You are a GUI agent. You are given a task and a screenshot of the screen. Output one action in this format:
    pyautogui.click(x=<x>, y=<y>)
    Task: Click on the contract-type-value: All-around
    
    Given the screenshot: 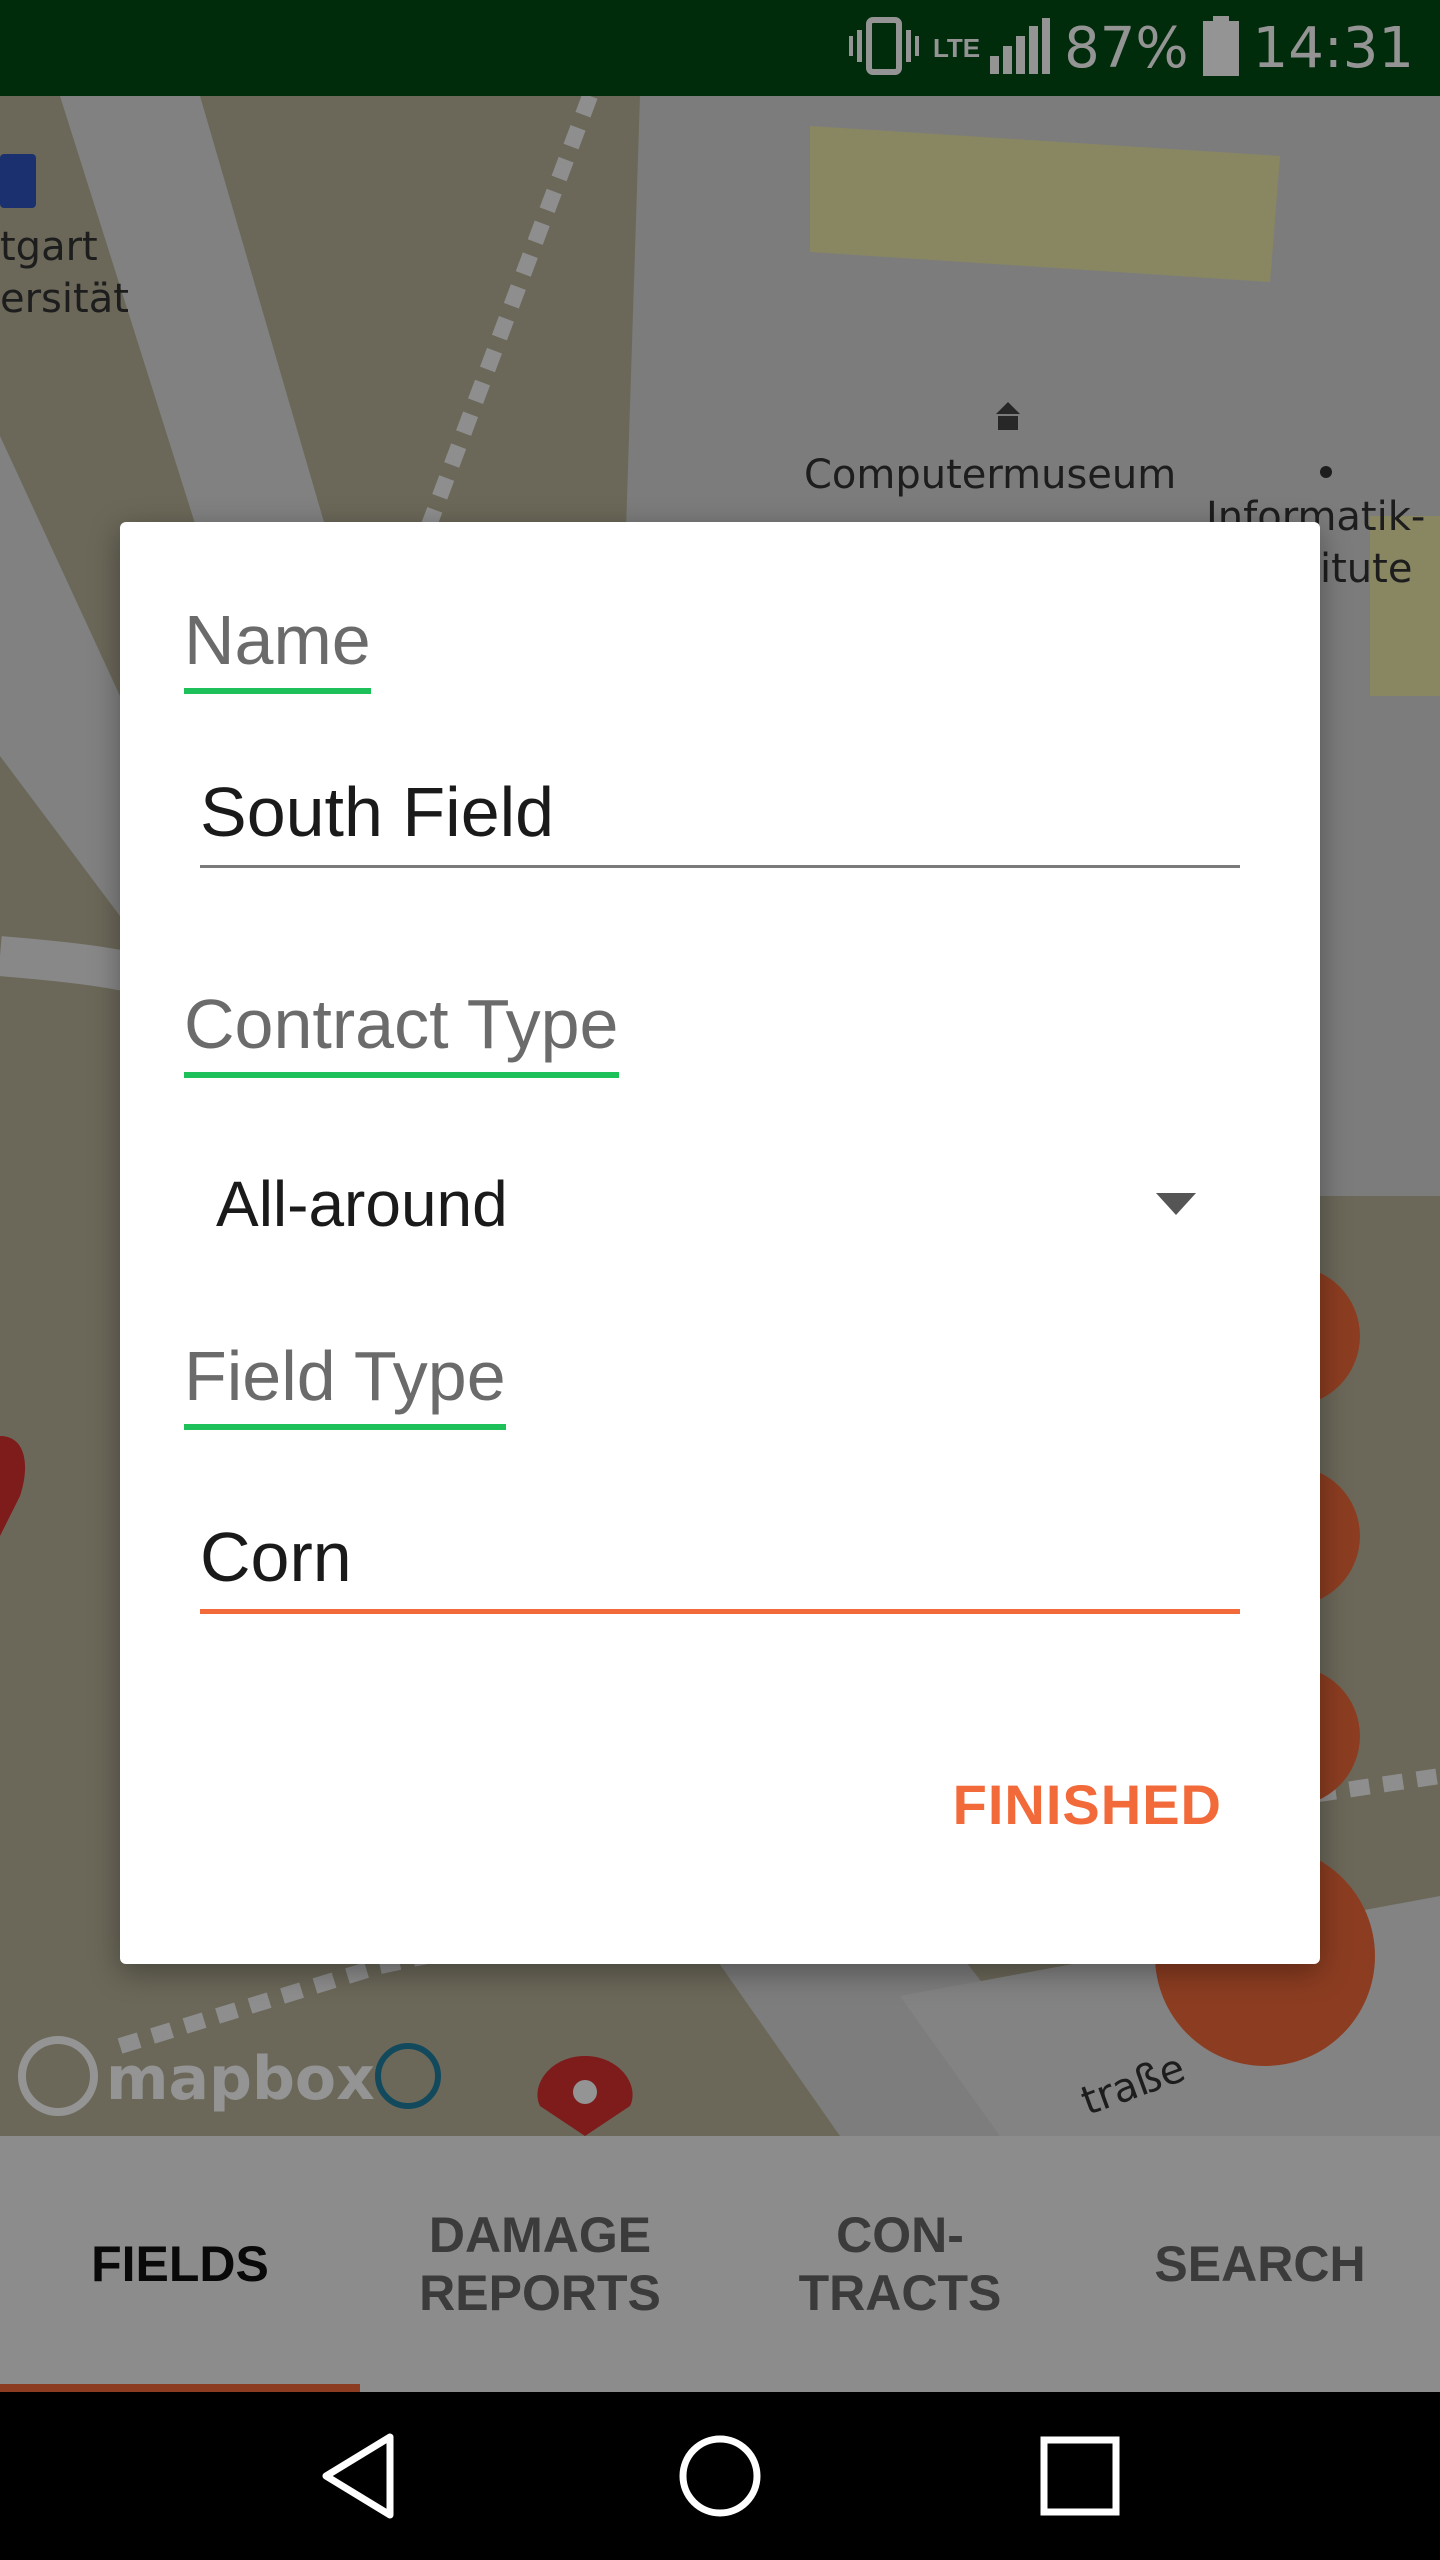 What is the action you would take?
    pyautogui.click(x=362, y=1204)
    